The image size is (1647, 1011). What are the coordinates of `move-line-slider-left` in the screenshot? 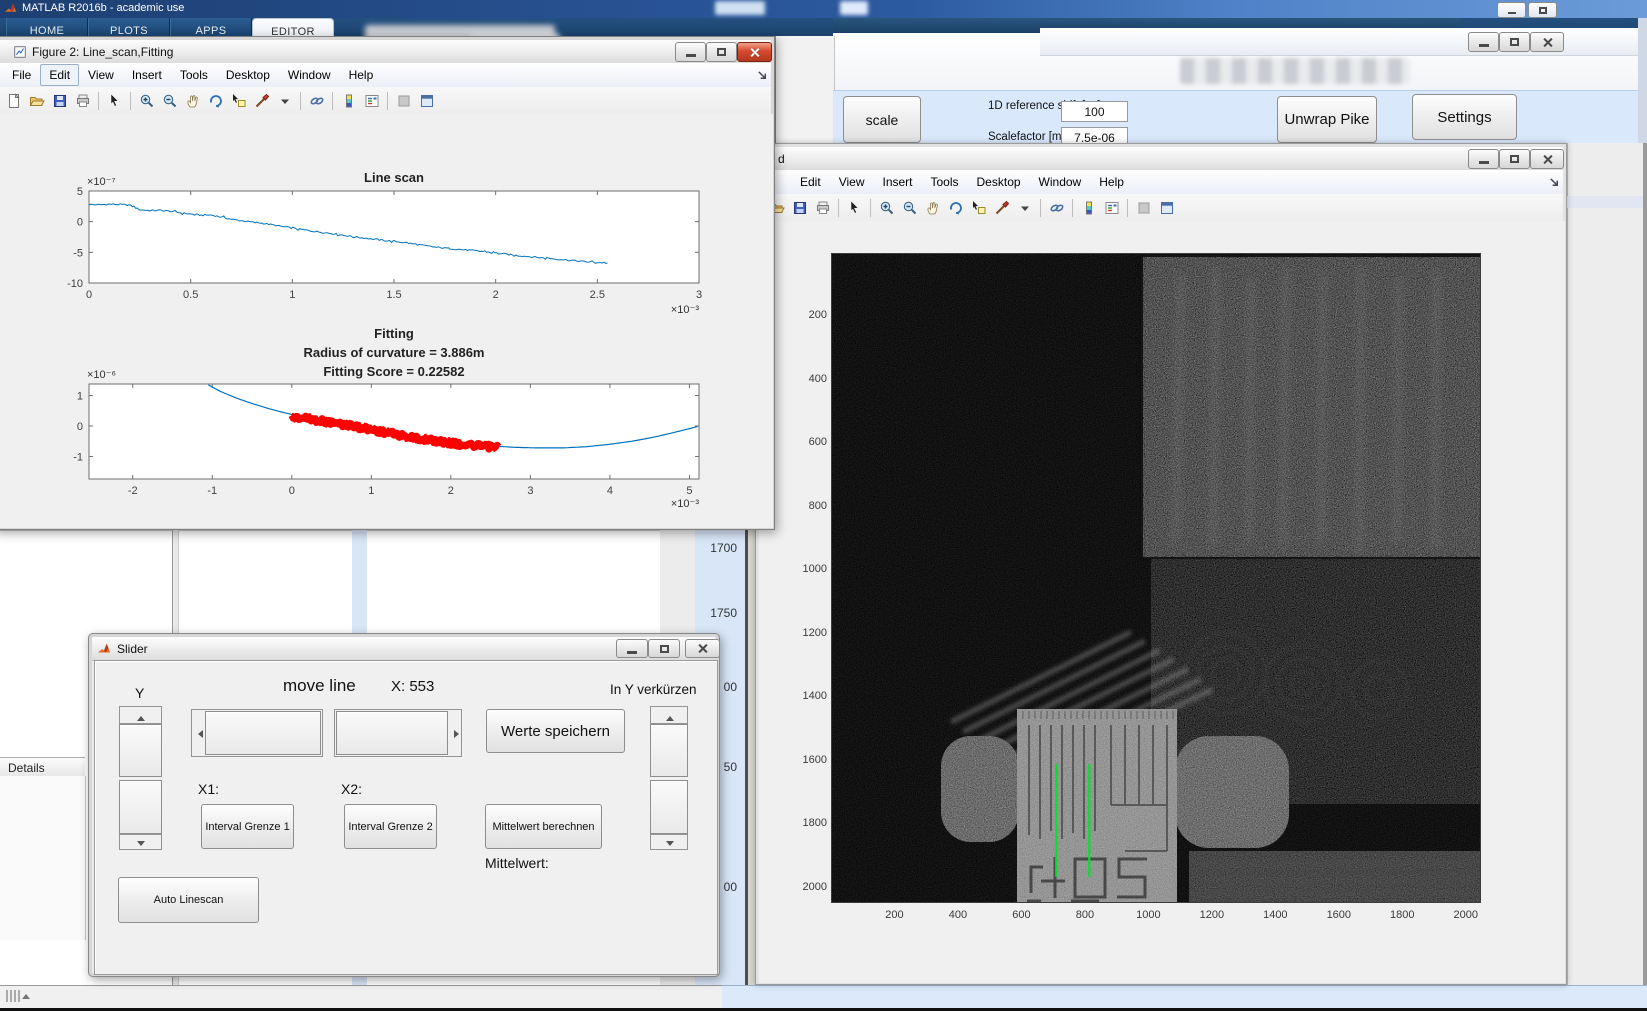 It's located at (257, 733).